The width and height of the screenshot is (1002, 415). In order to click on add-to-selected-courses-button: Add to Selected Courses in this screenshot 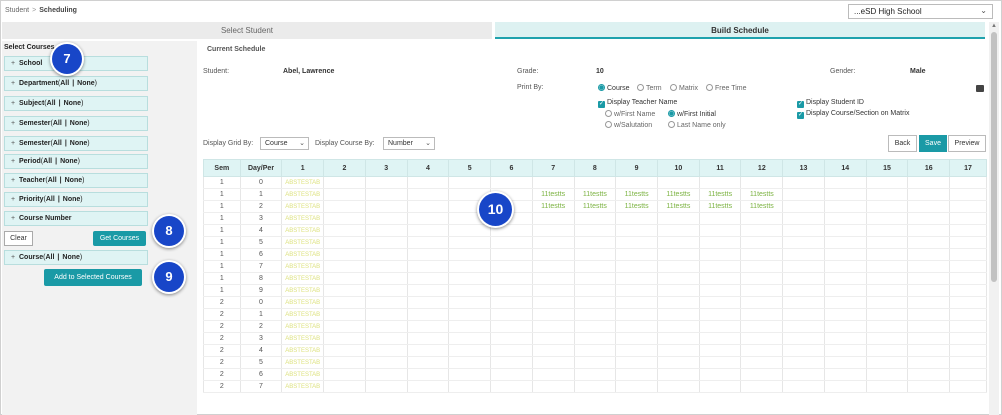, I will do `click(93, 277)`.